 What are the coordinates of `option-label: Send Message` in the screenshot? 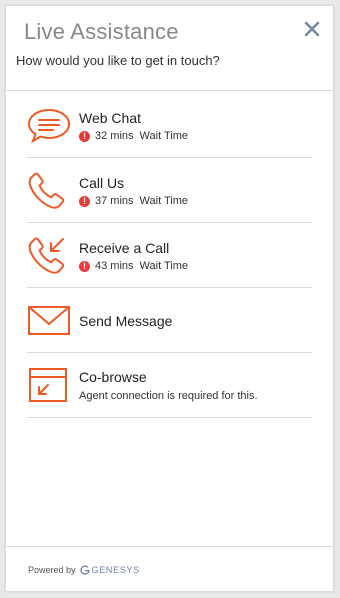 It's located at (126, 321).